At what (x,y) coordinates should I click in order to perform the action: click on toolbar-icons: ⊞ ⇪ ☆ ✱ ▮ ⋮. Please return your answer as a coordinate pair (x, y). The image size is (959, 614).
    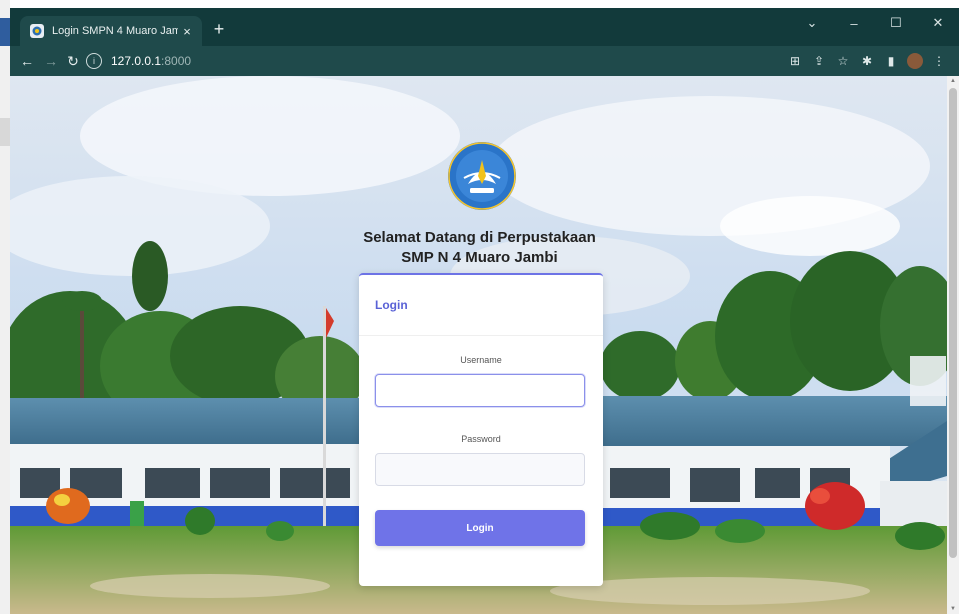
    Looking at the image, I should click on (867, 61).